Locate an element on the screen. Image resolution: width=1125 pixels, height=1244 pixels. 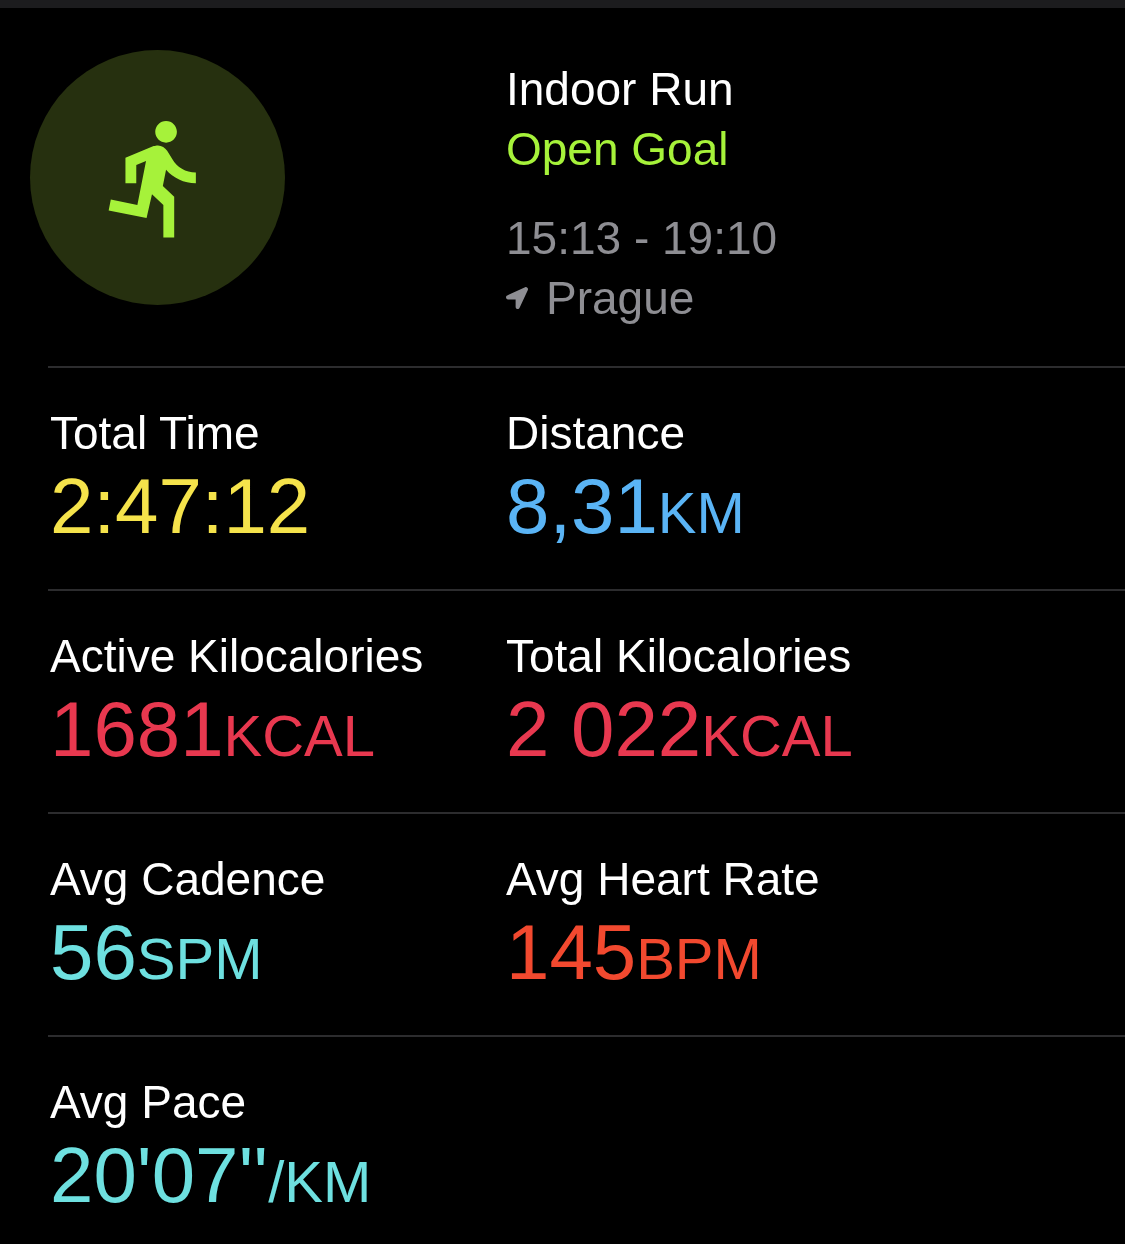
workout-title: Indoor Run is located at coordinates (620, 89).